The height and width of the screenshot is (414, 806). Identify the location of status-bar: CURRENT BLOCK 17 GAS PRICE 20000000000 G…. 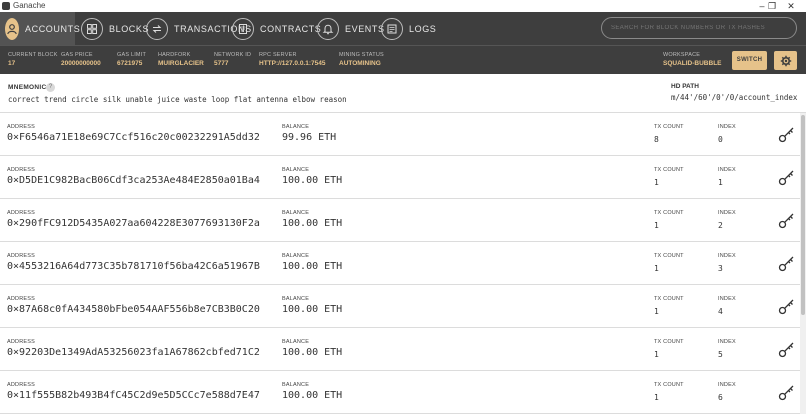
(403, 59).